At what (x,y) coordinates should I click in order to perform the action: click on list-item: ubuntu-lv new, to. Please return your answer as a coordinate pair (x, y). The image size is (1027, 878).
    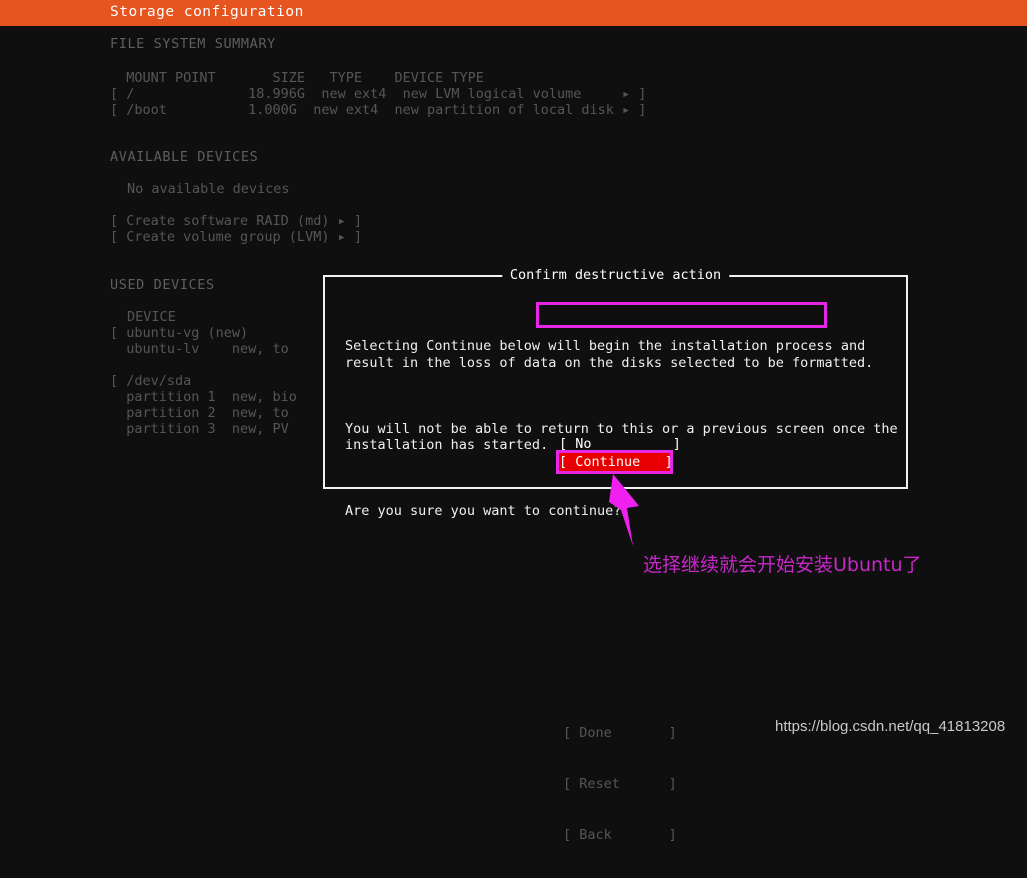
    Looking at the image, I should click on (199, 349).